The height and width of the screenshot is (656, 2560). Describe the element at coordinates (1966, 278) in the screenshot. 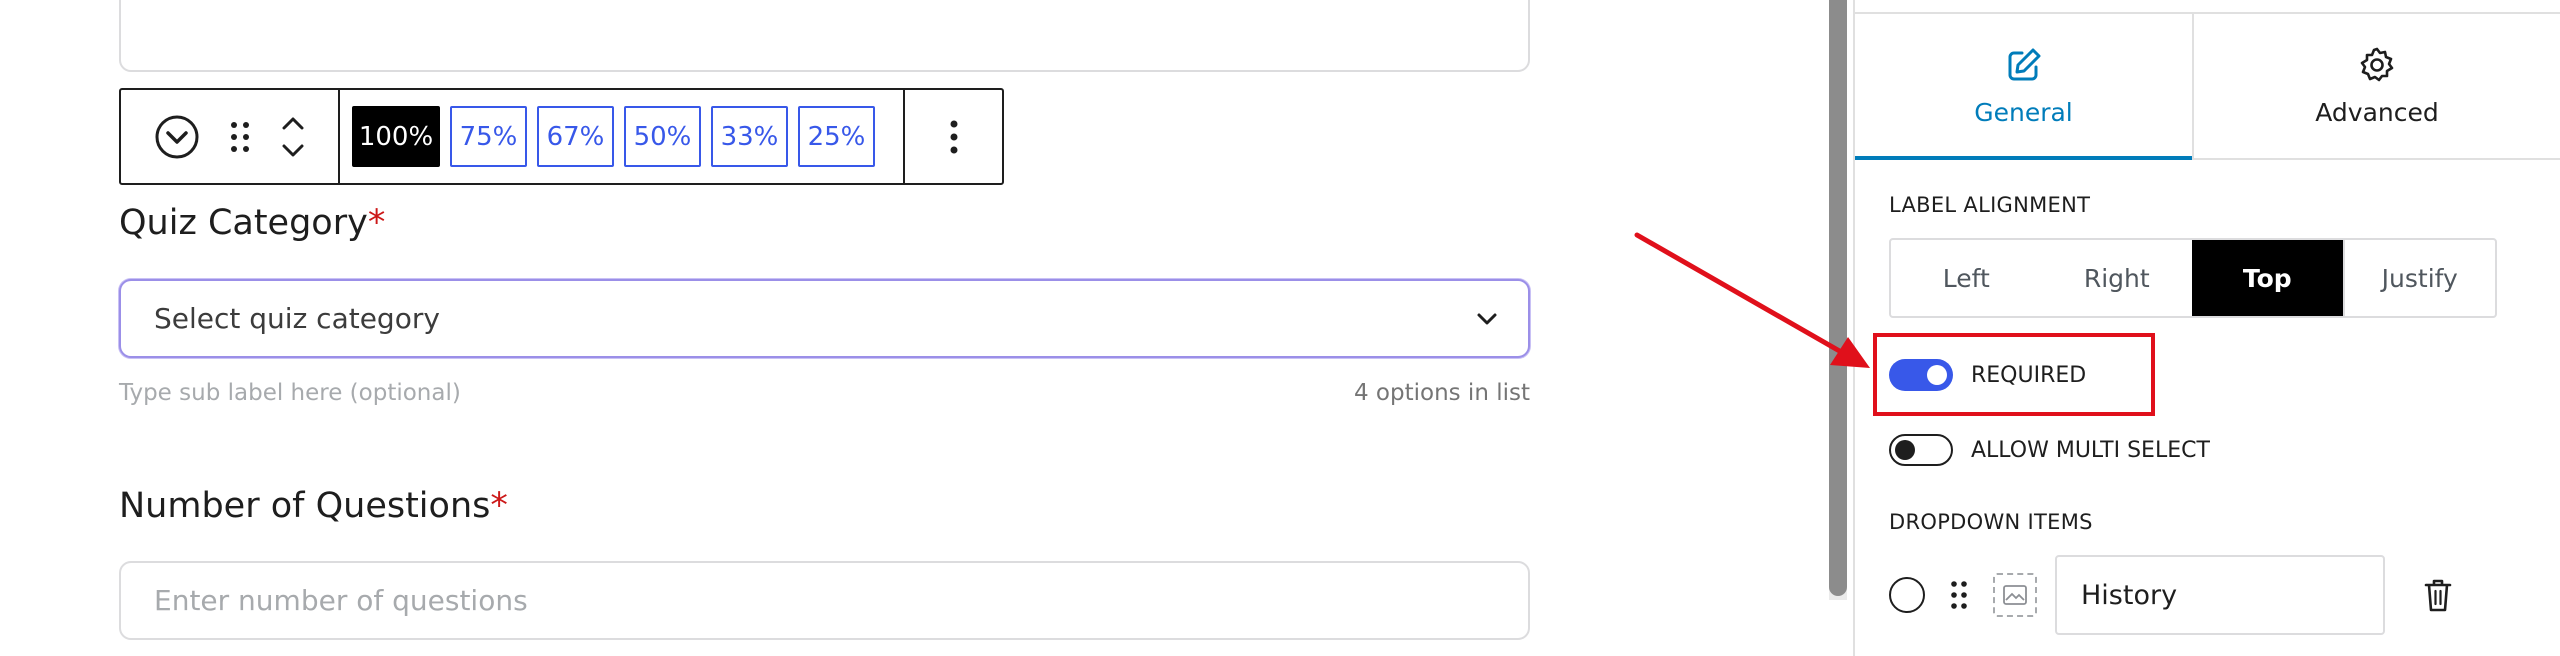

I see `align-left-button: Left` at that location.